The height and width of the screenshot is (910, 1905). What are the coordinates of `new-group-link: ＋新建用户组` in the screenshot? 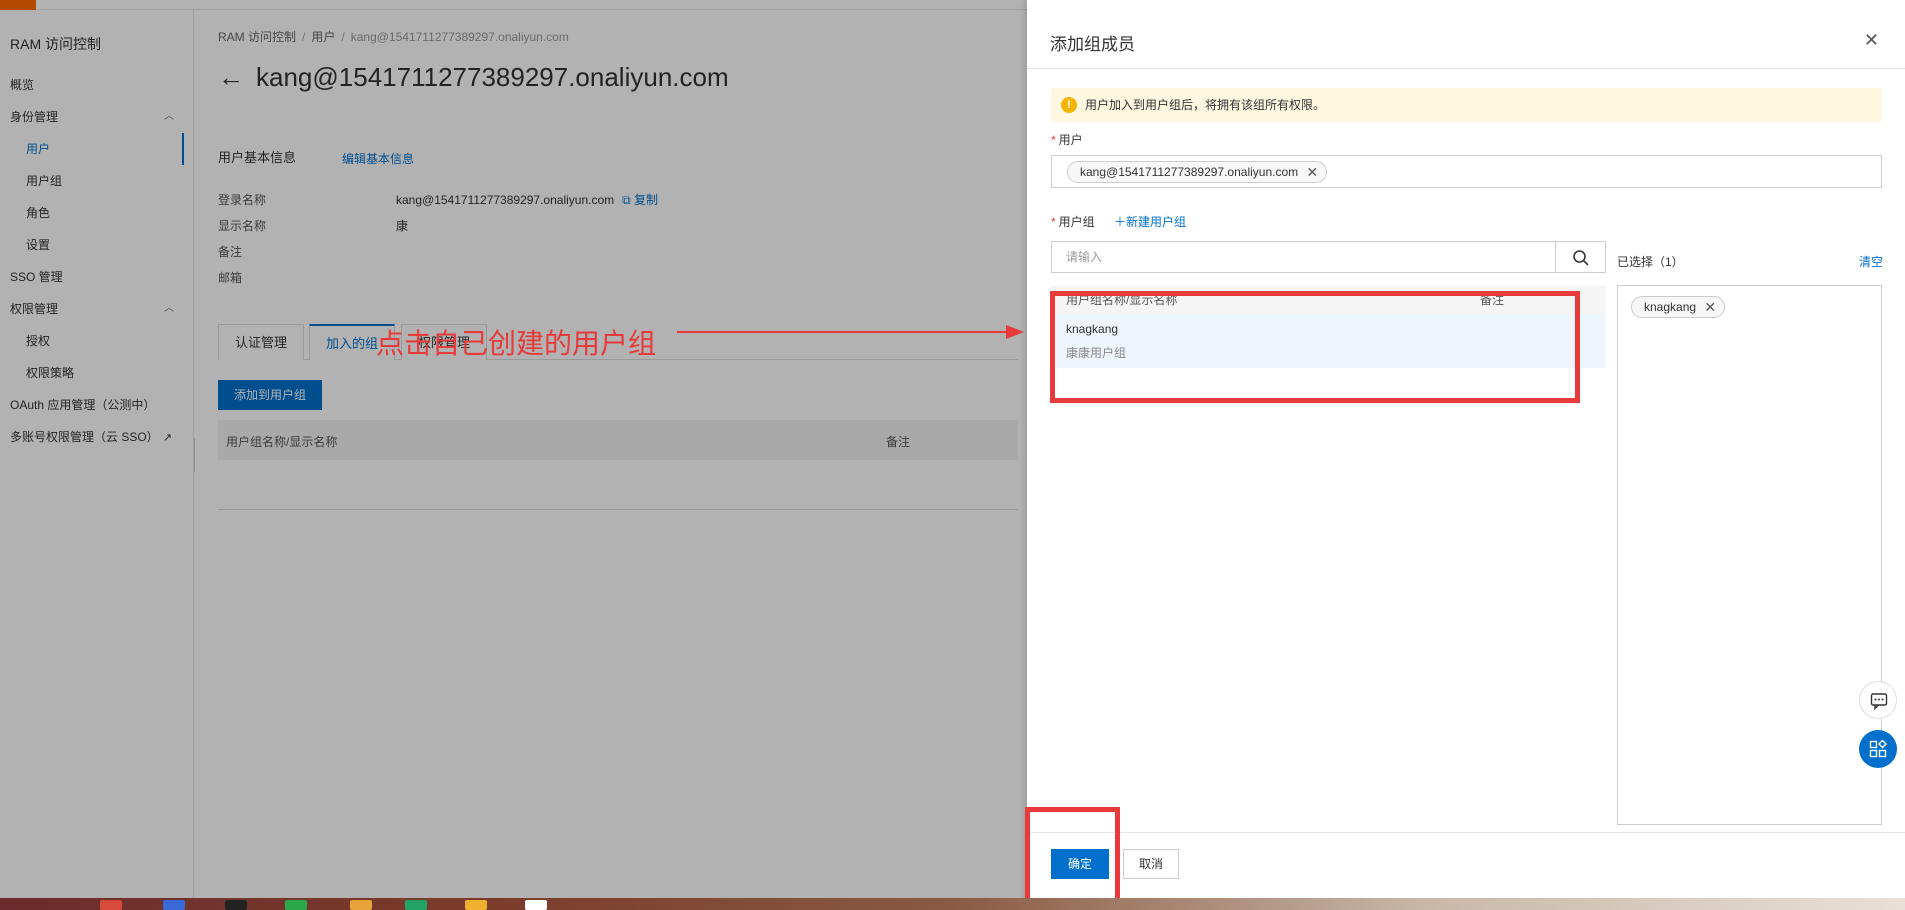 It's located at (1150, 221).